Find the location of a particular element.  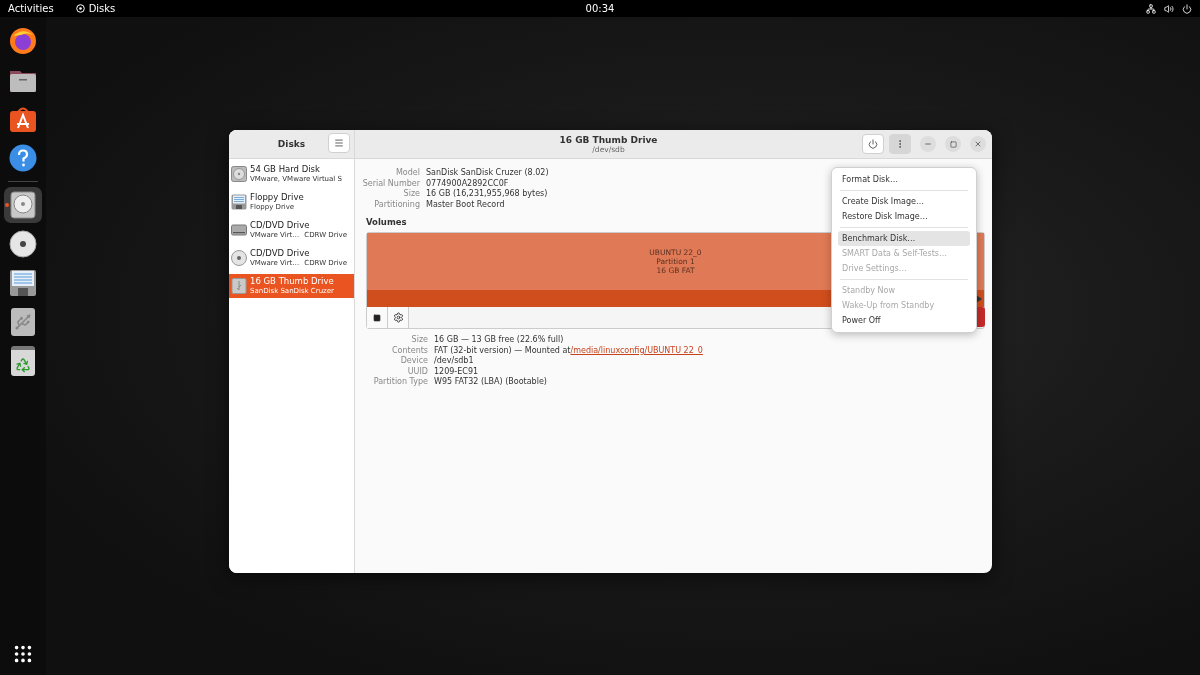

settings-button is located at coordinates (398, 317).